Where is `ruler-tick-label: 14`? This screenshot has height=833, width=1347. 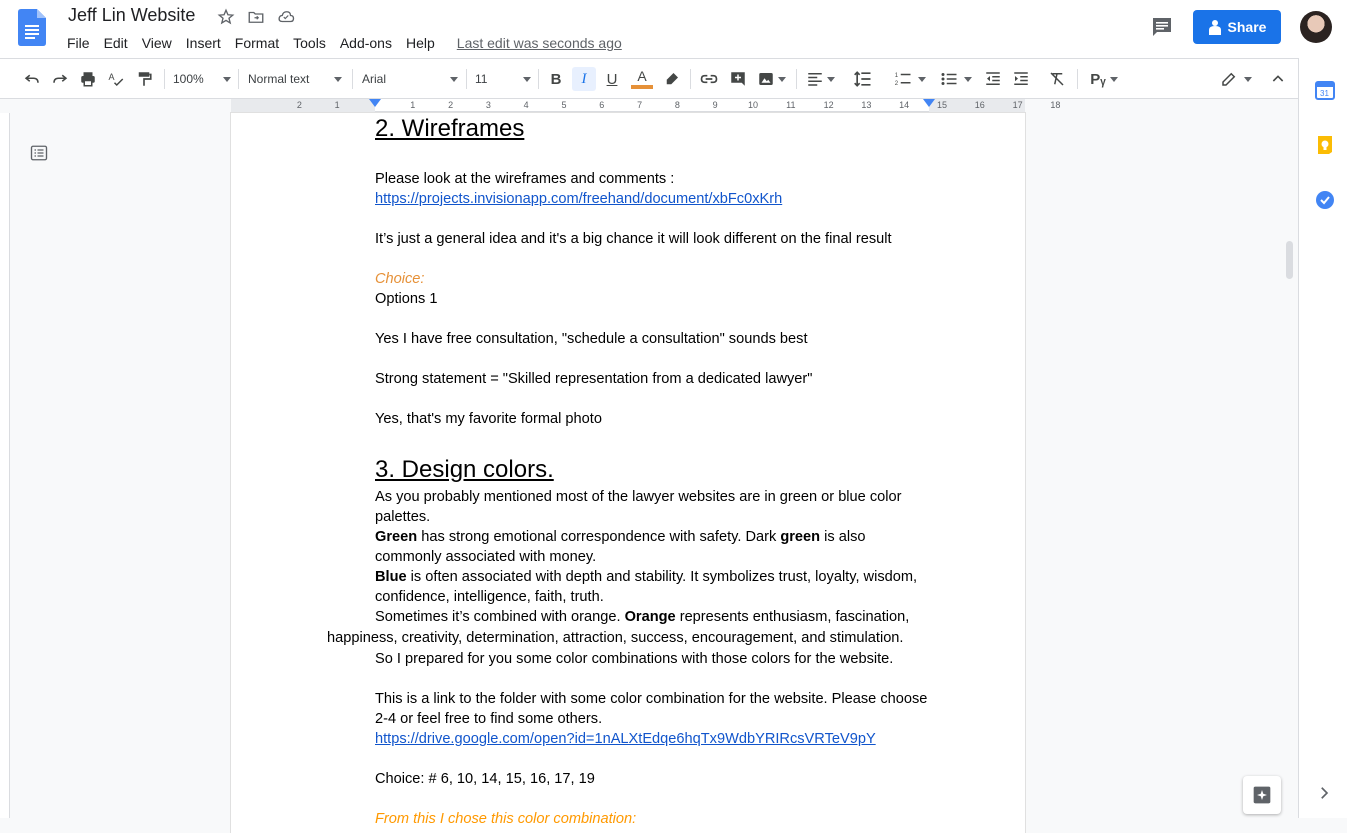
ruler-tick-label: 14 is located at coordinates (904, 105).